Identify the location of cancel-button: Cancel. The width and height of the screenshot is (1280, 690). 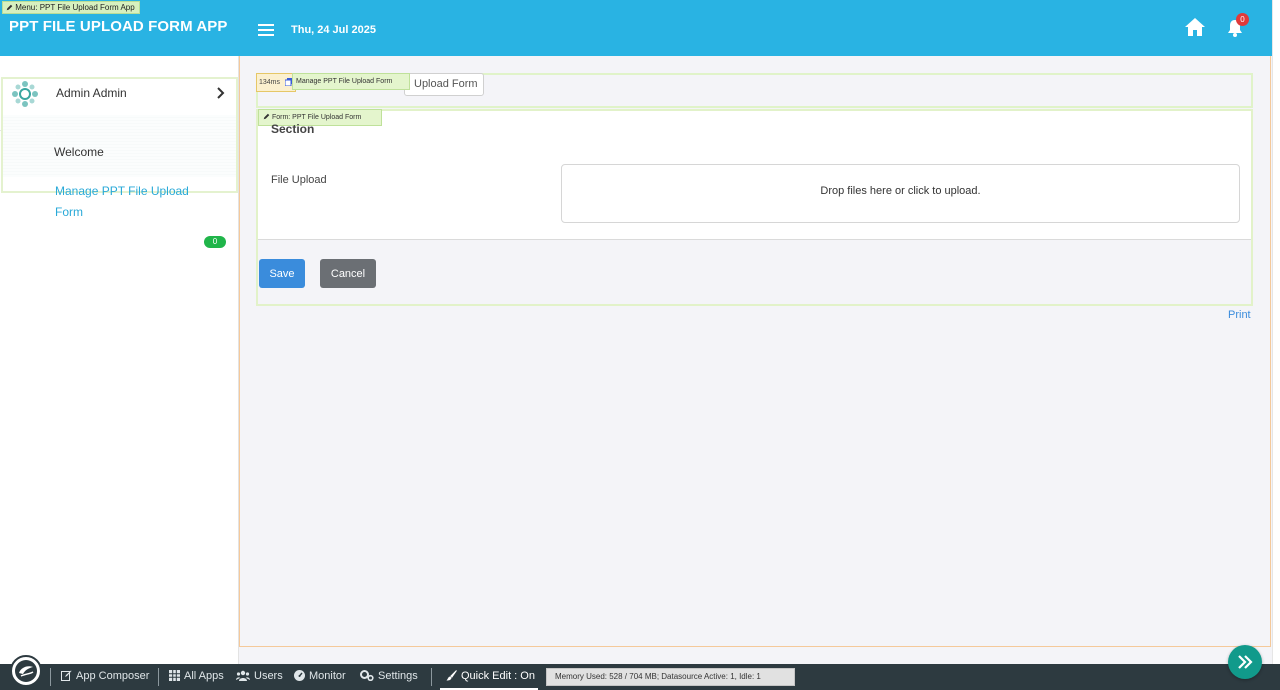
(348, 273).